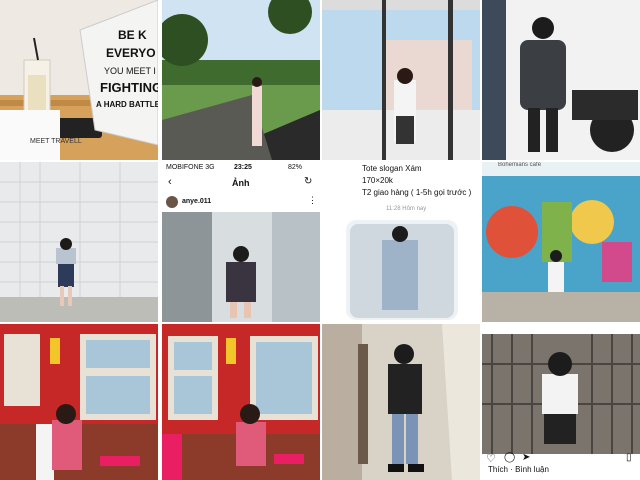 This screenshot has width=640, height=480. Describe the element at coordinates (561, 242) in the screenshot. I see `photo-graffiti-wall: Bohemians cafe` at that location.